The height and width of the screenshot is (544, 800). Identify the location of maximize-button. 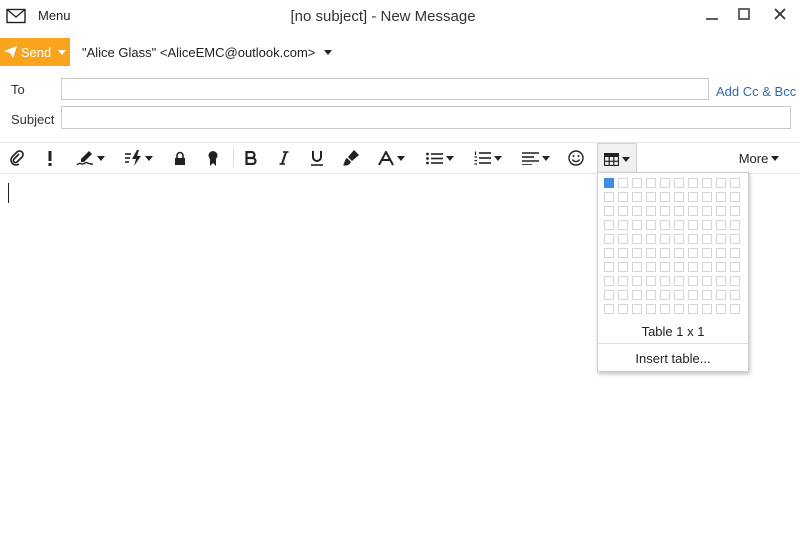
(744, 15).